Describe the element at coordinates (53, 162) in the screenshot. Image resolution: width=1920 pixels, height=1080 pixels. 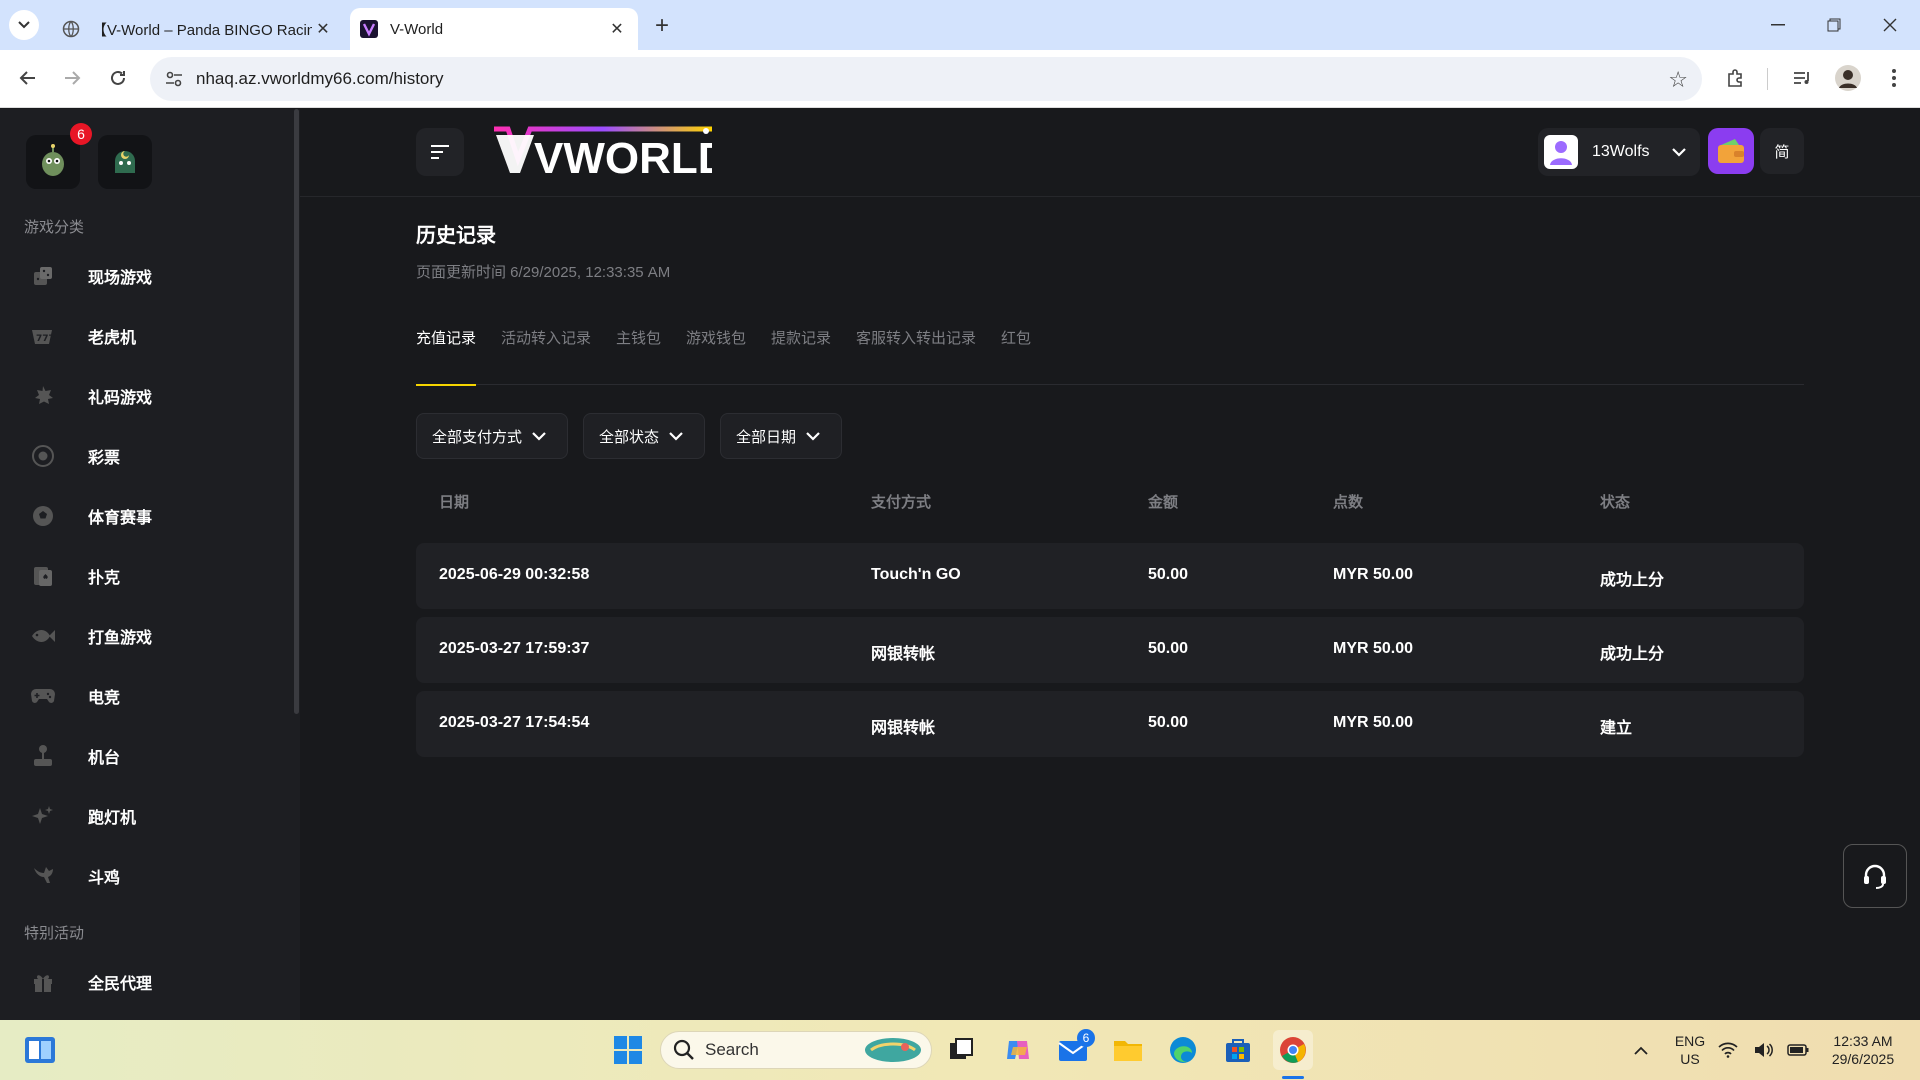
I see `mascot-avatar-button` at that location.